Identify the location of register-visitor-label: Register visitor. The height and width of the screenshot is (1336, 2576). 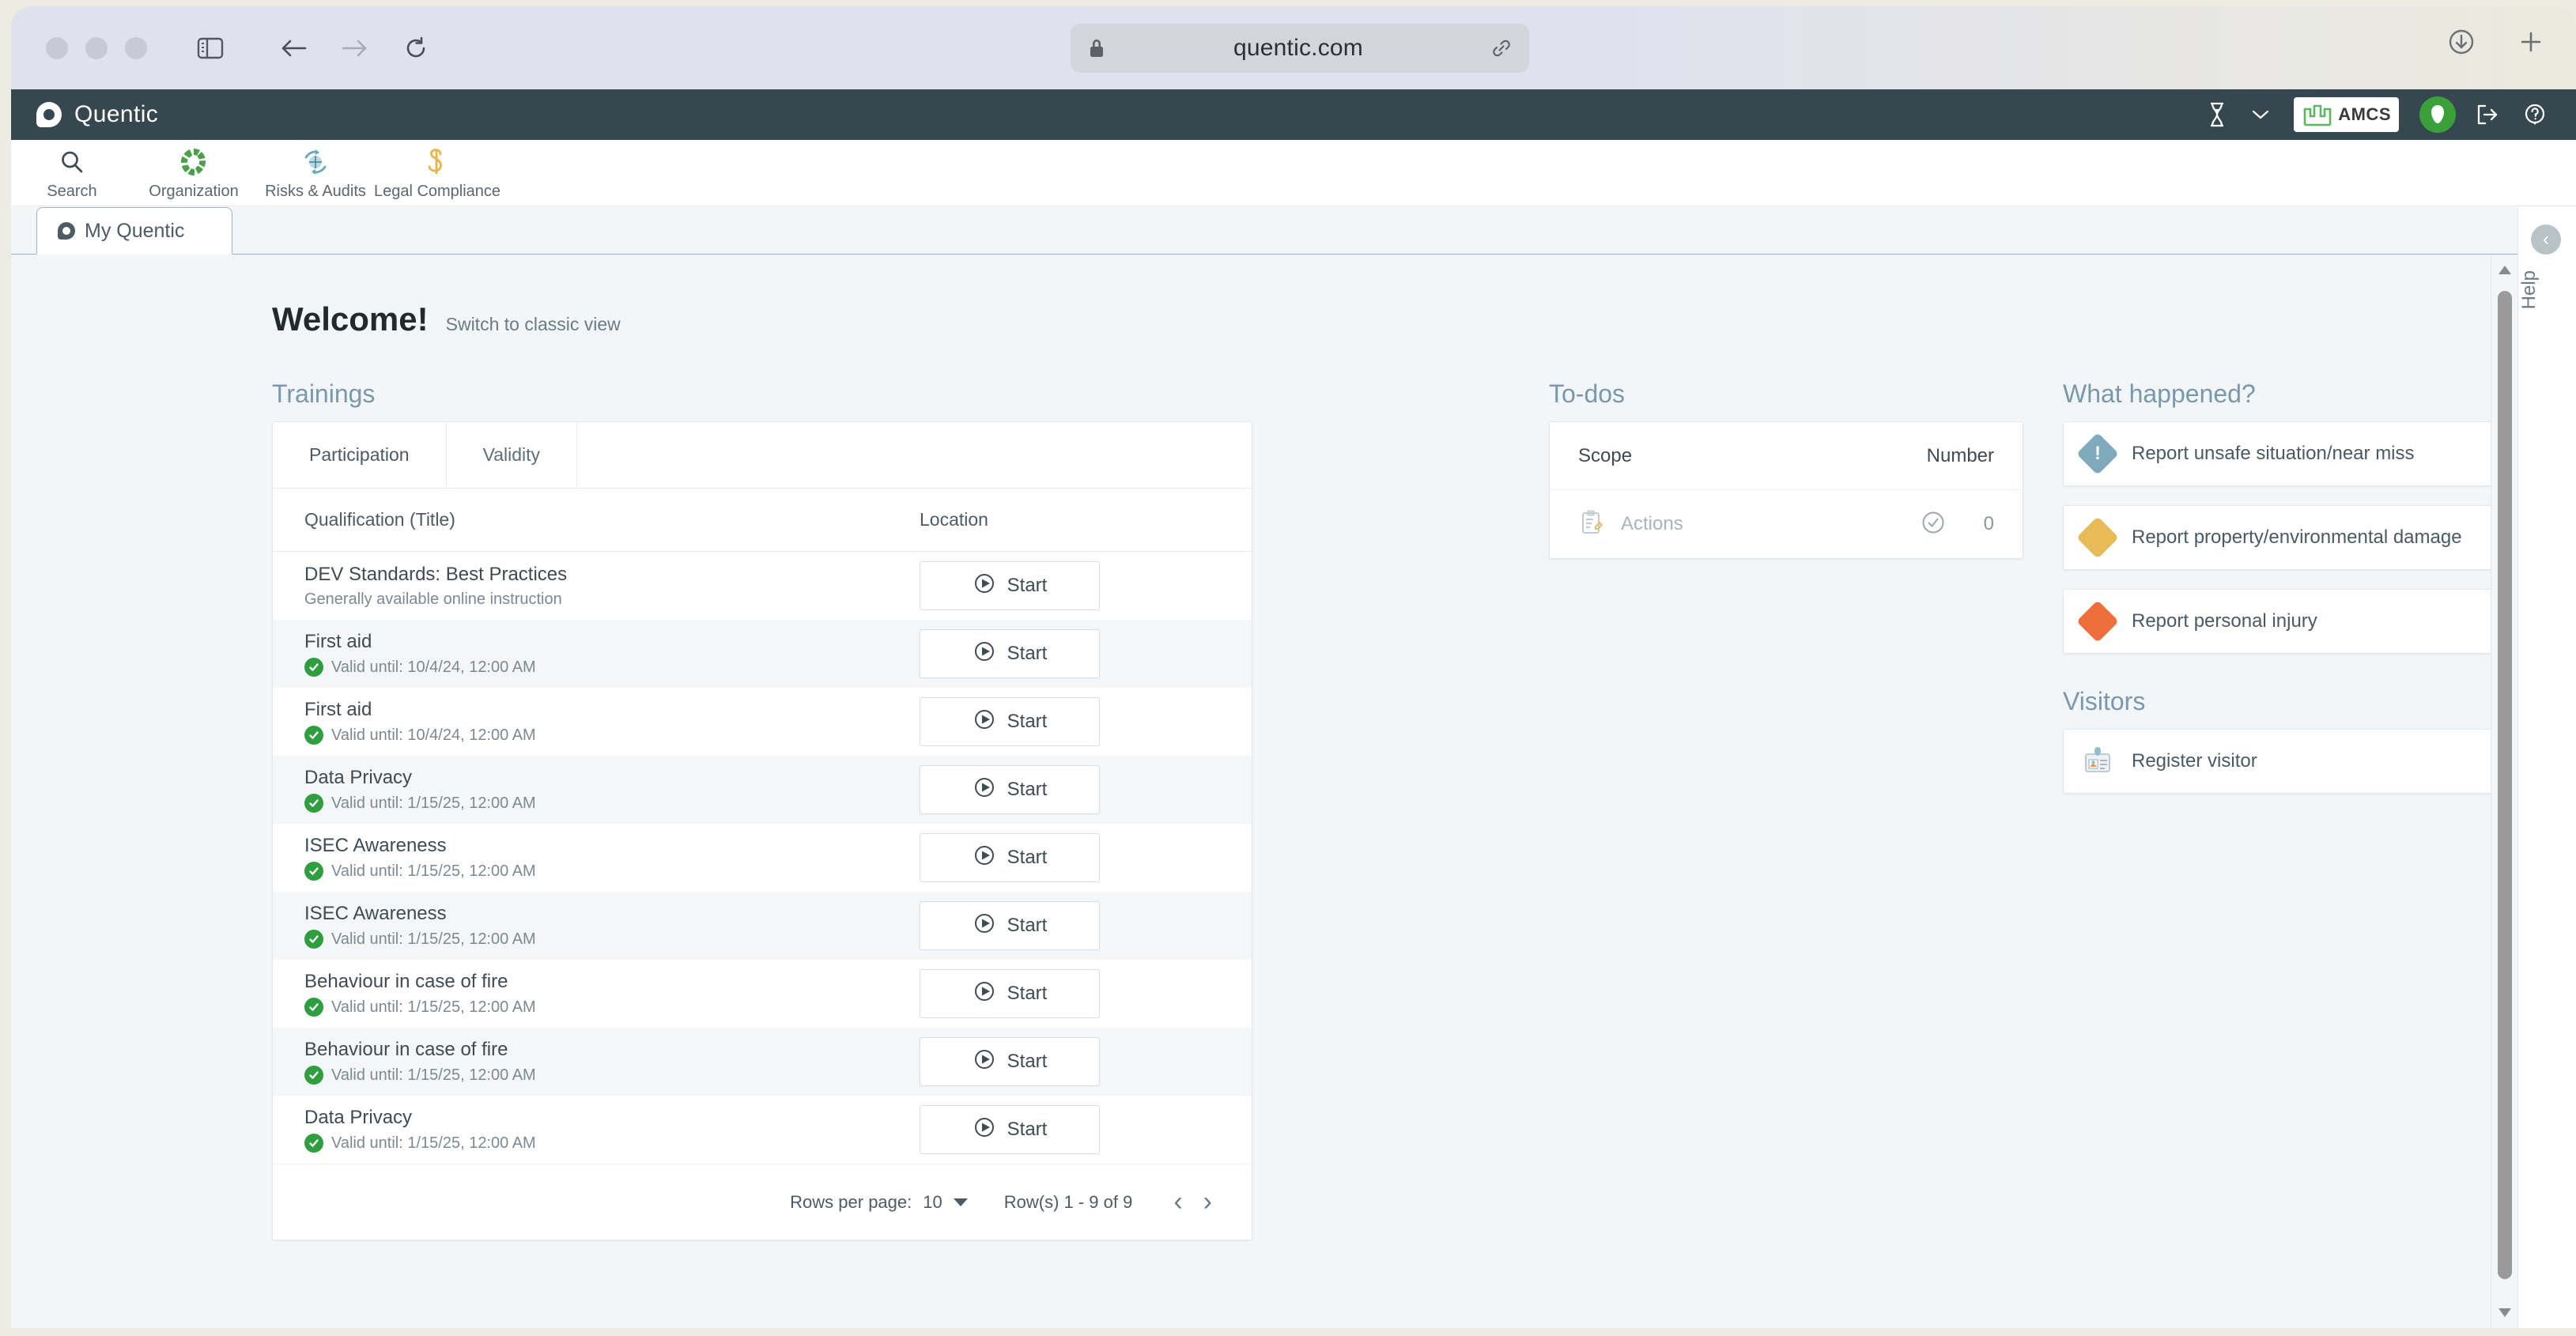
(2194, 761).